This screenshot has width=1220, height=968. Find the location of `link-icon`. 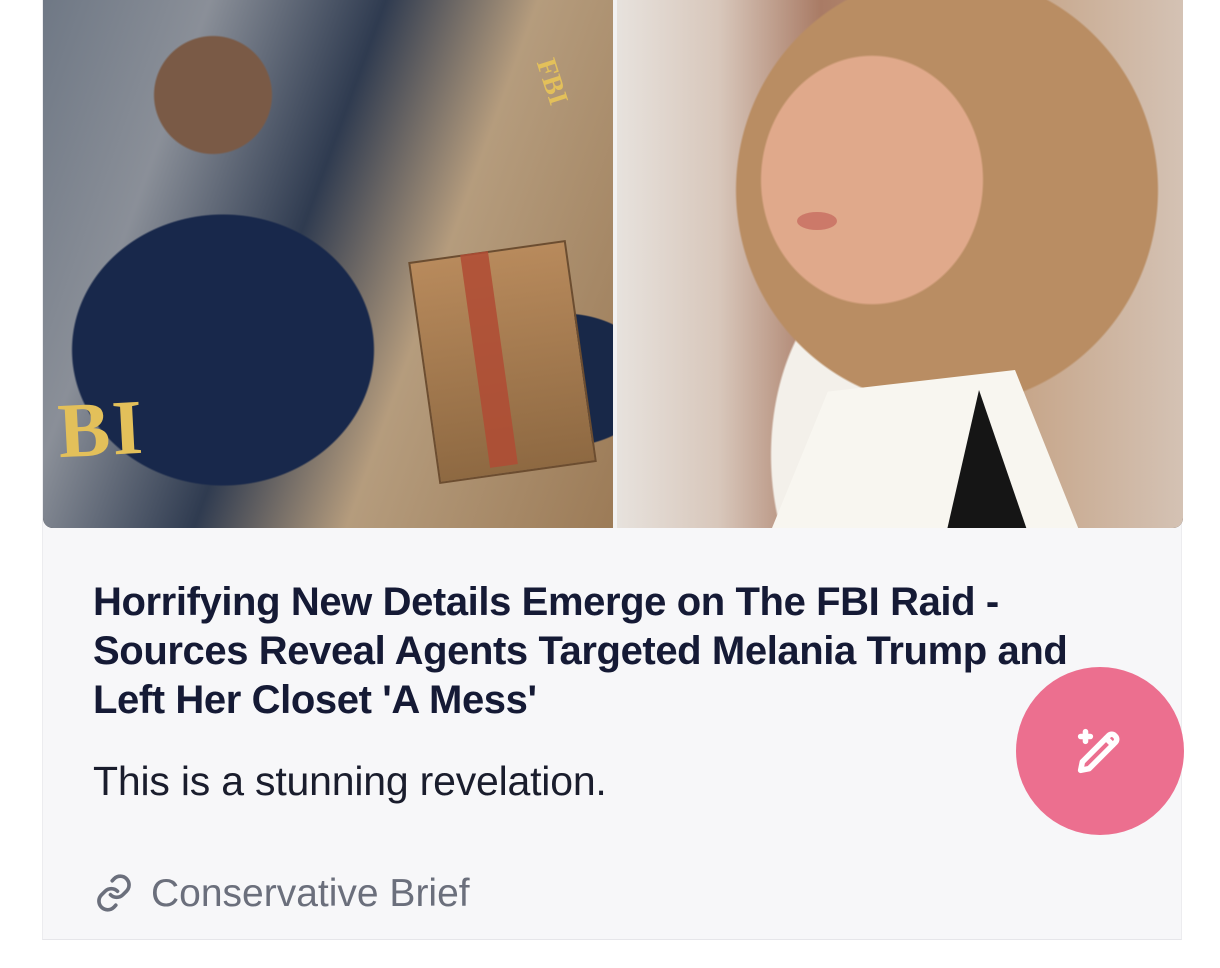

link-icon is located at coordinates (114, 893).